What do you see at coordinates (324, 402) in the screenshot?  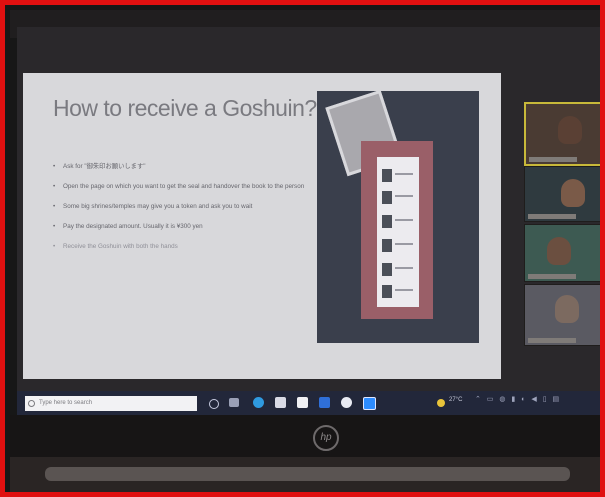 I see `word-icon` at bounding box center [324, 402].